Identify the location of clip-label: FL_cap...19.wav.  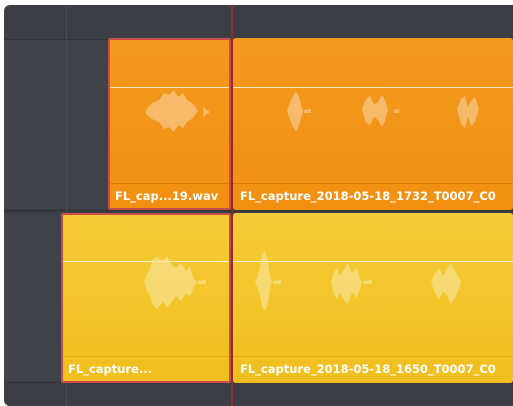
(167, 196).